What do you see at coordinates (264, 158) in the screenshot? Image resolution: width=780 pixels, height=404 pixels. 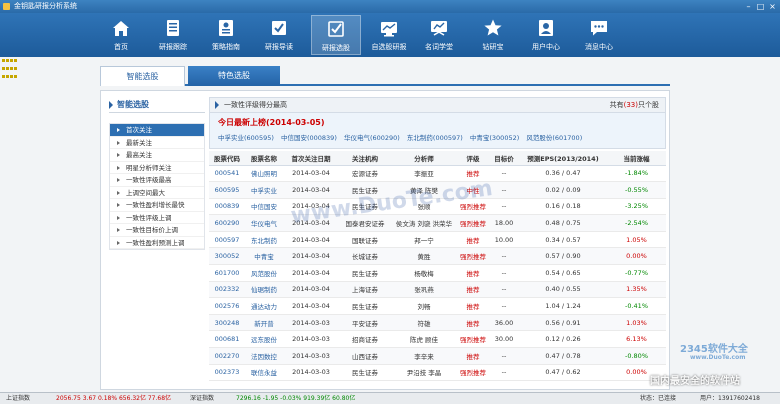 I see `col-name: 股票名称` at bounding box center [264, 158].